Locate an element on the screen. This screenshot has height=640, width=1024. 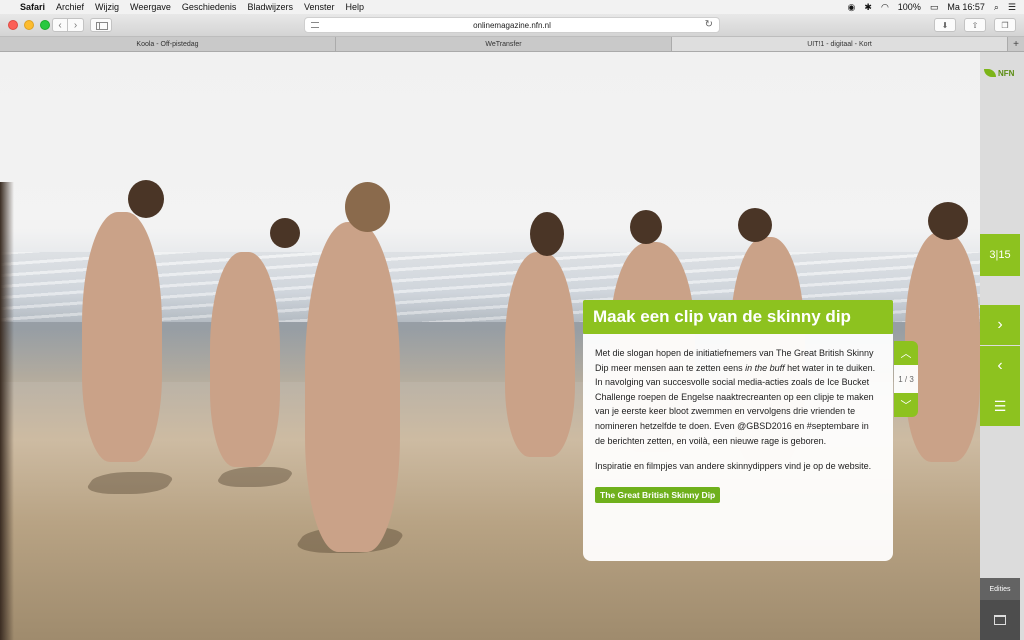
creative-cloud-icon: ◉ is located at coordinates (852, 7).